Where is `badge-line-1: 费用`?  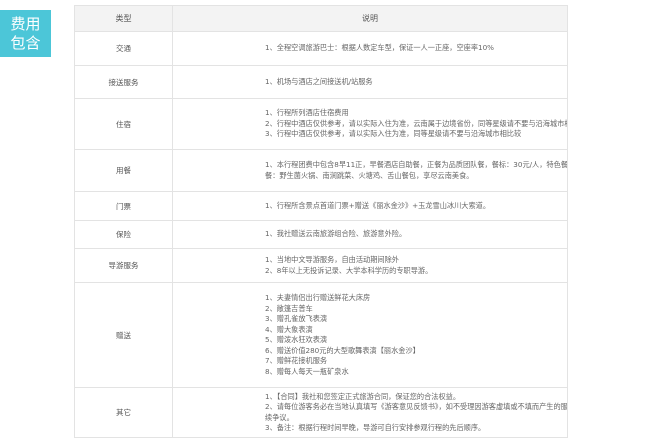
badge-line-1: 费用 is located at coordinates (25, 23).